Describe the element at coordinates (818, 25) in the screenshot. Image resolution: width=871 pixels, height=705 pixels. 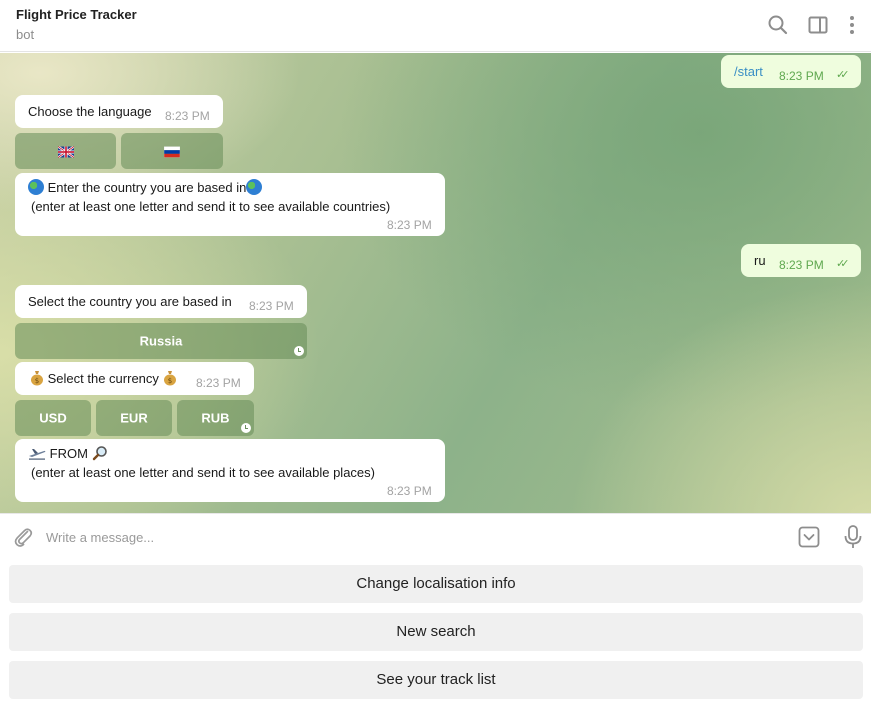
I see `sidebar-toggle-icon` at that location.